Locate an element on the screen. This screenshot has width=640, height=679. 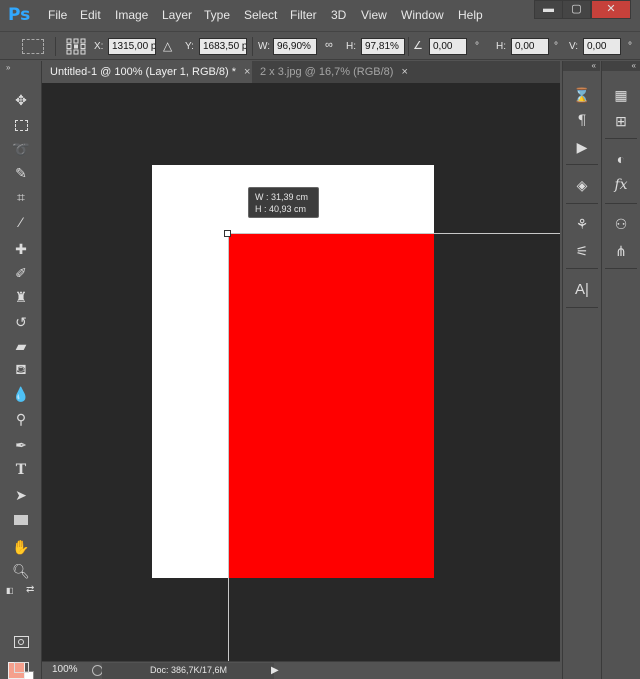
menu-select: Select is located at coordinates (260, 15).